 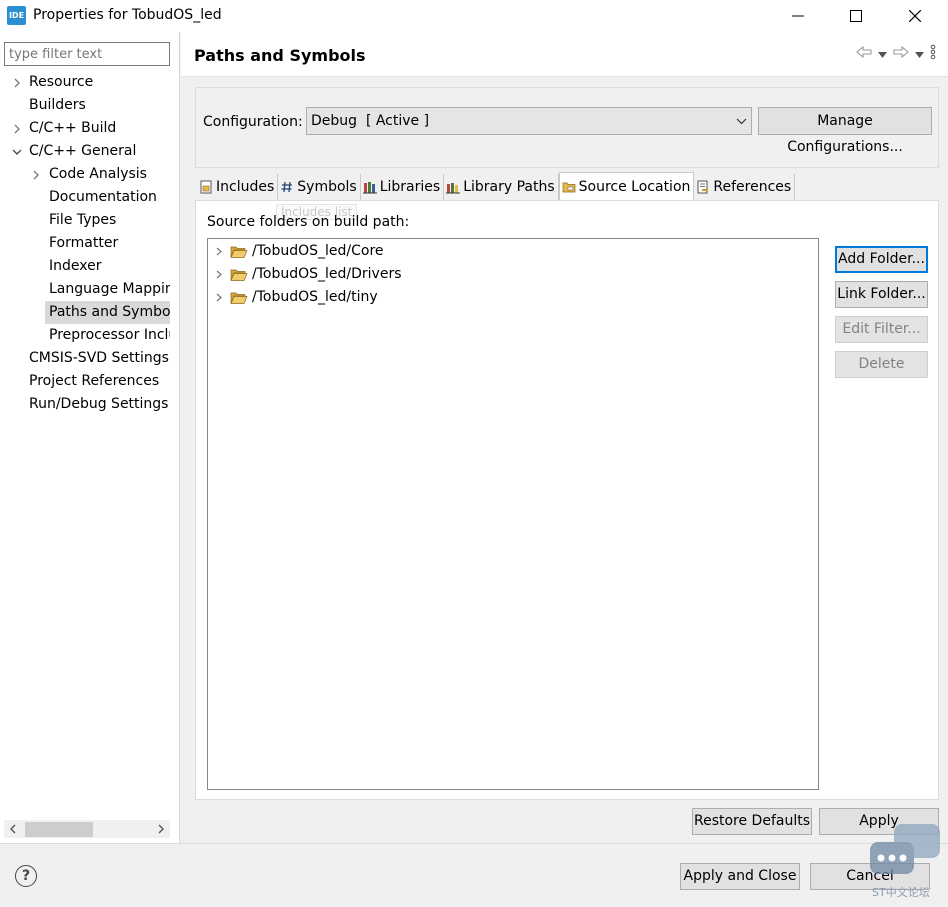 What do you see at coordinates (16, 15) in the screenshot?
I see `ide-app-icon: IDE` at bounding box center [16, 15].